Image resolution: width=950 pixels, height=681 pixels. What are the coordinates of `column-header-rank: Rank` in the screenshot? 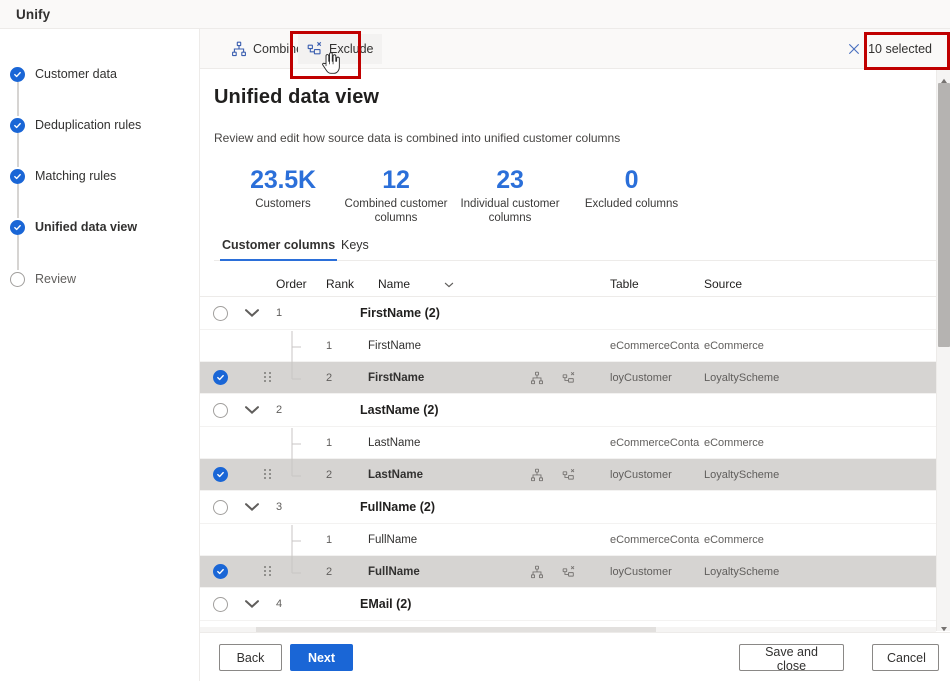 It's located at (340, 284).